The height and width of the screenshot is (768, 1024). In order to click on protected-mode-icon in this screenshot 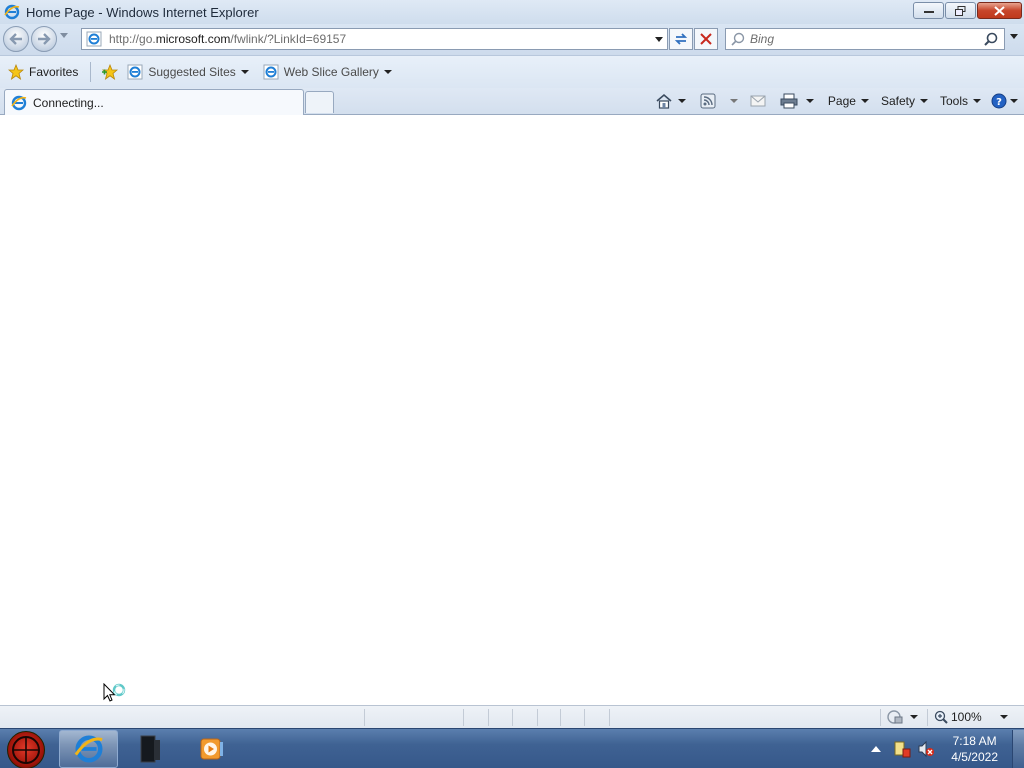, I will do `click(895, 717)`.